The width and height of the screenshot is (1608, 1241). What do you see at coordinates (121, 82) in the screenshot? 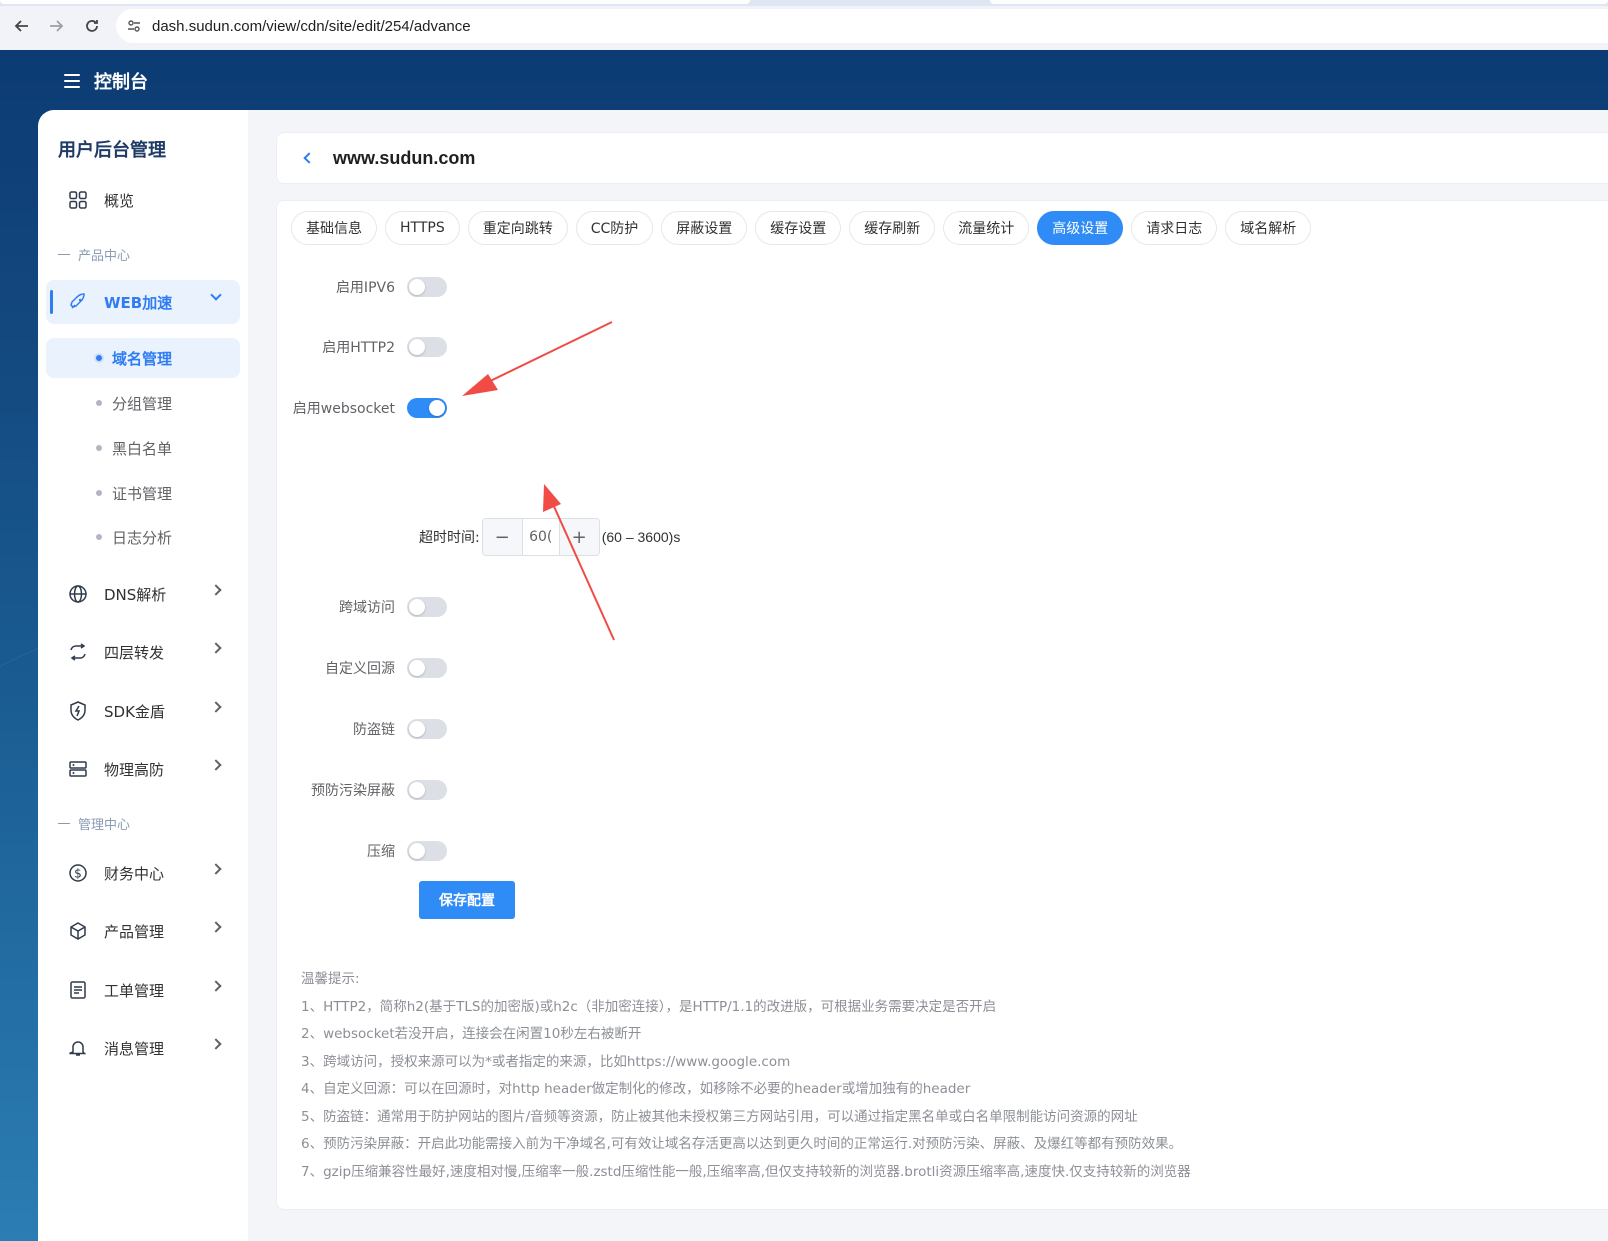
I see `header-title: 控制台` at bounding box center [121, 82].